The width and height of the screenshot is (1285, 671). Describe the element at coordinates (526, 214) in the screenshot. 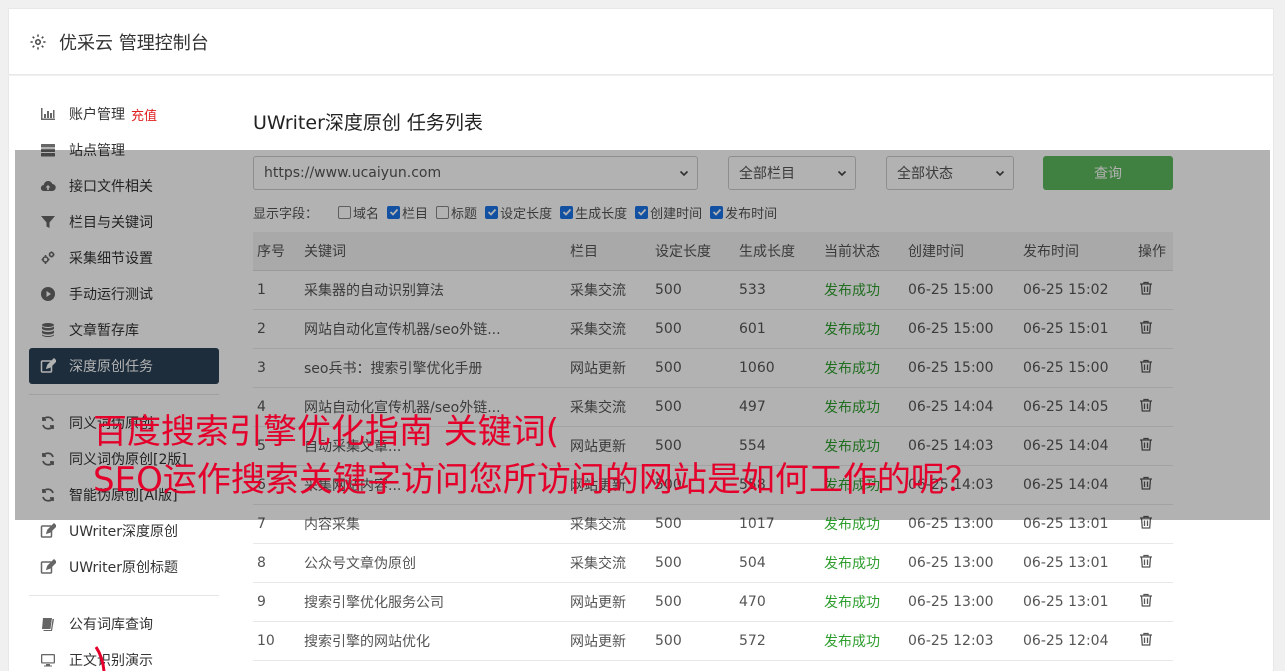

I see `field-checkbox-label: 设定长度` at that location.